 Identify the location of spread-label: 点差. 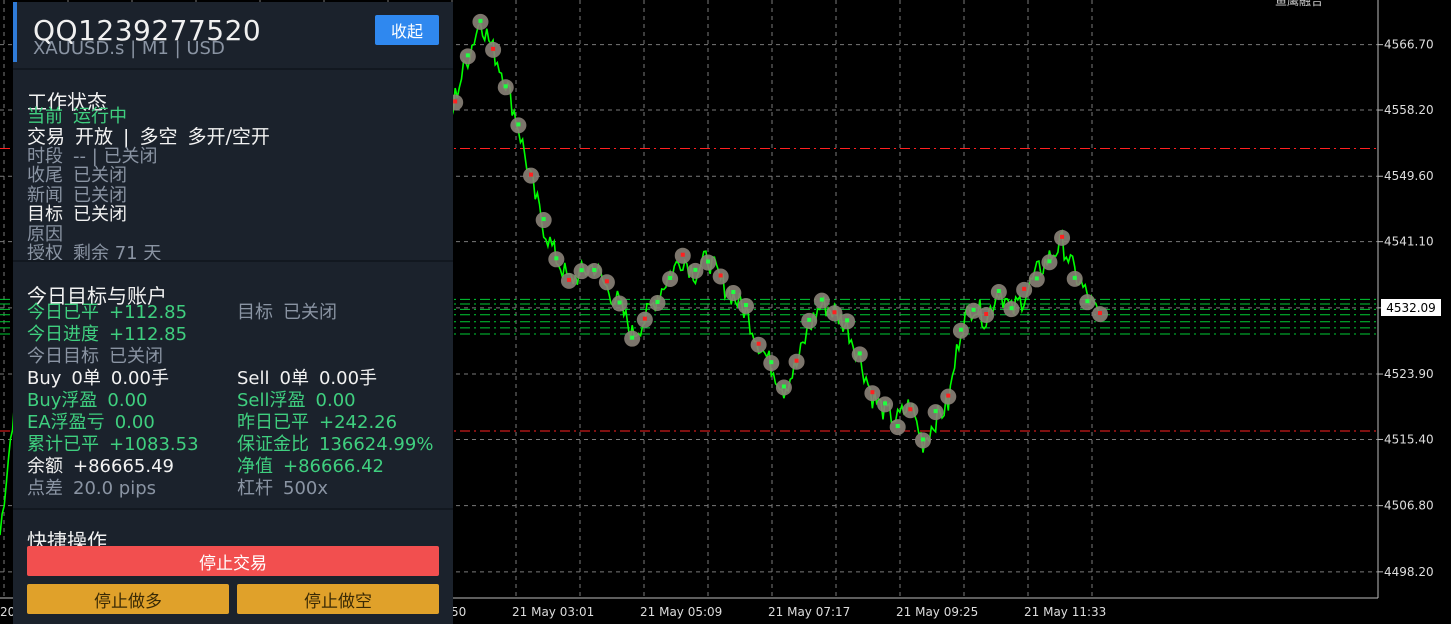
(45, 488).